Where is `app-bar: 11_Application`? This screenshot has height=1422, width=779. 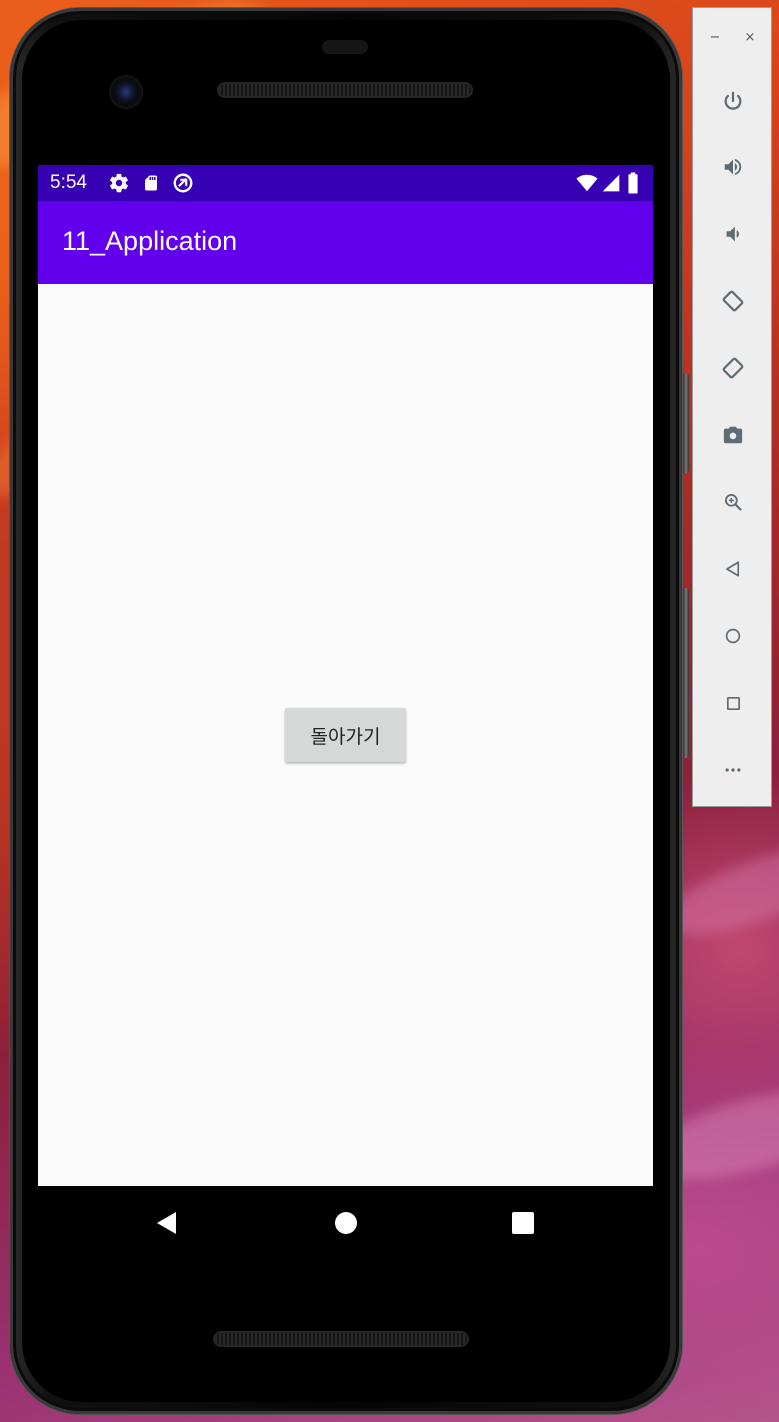
app-bar: 11_Application is located at coordinates (345, 242).